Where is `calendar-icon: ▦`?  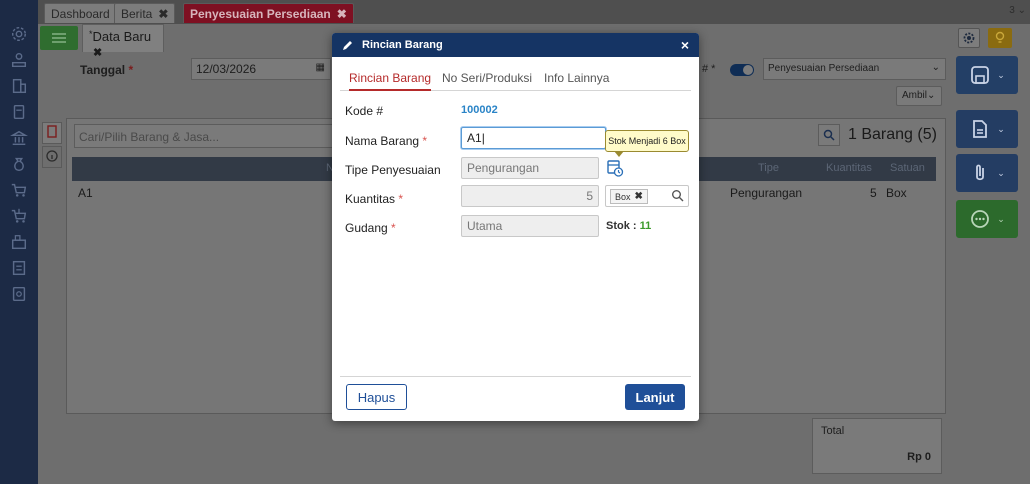
calendar-icon: ▦ is located at coordinates (320, 67).